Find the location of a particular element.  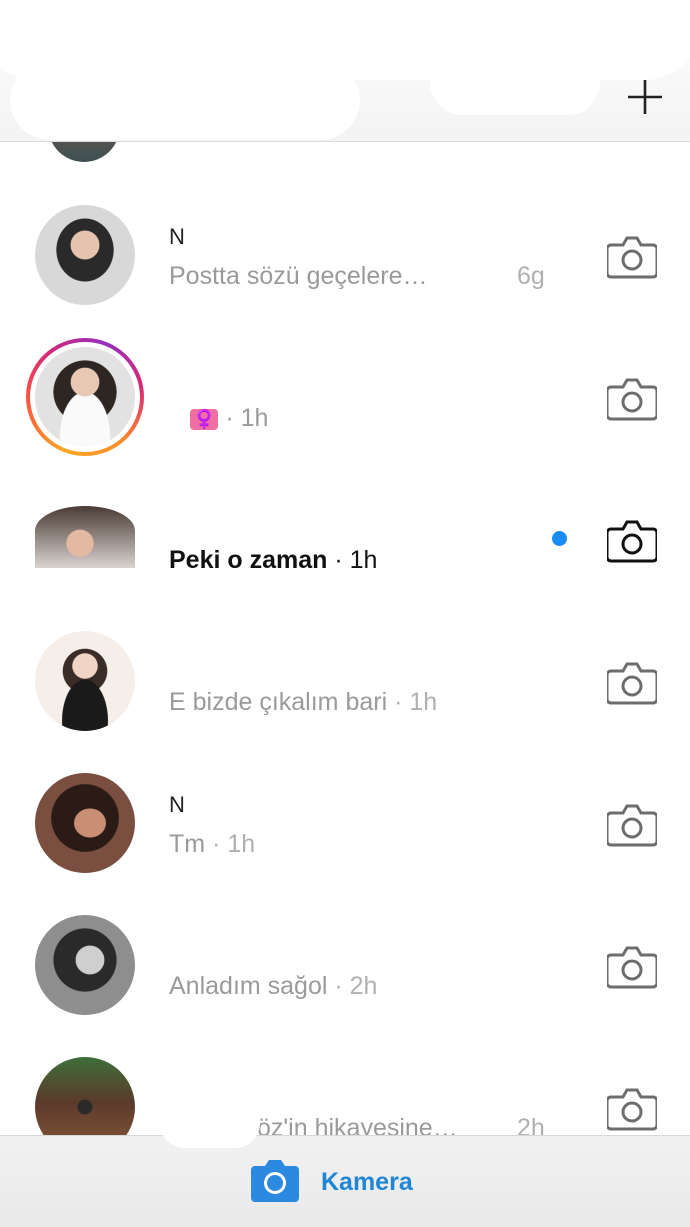

thread-preview: ♀️ · 1h is located at coordinates (229, 418).